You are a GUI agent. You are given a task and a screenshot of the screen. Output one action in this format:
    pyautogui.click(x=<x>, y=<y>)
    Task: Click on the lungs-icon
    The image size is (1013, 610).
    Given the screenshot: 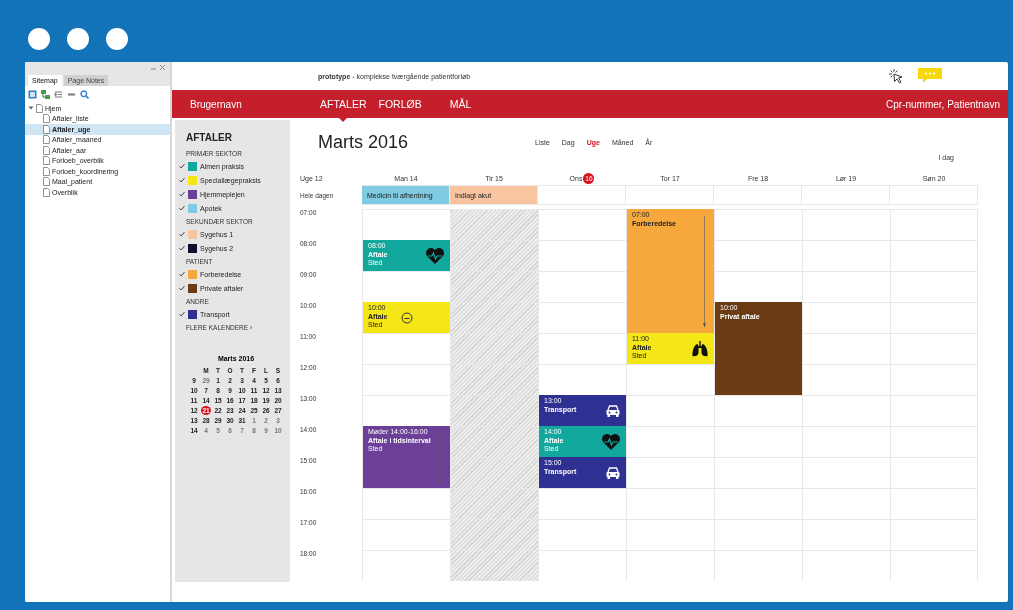 What is the action you would take?
    pyautogui.click(x=700, y=348)
    